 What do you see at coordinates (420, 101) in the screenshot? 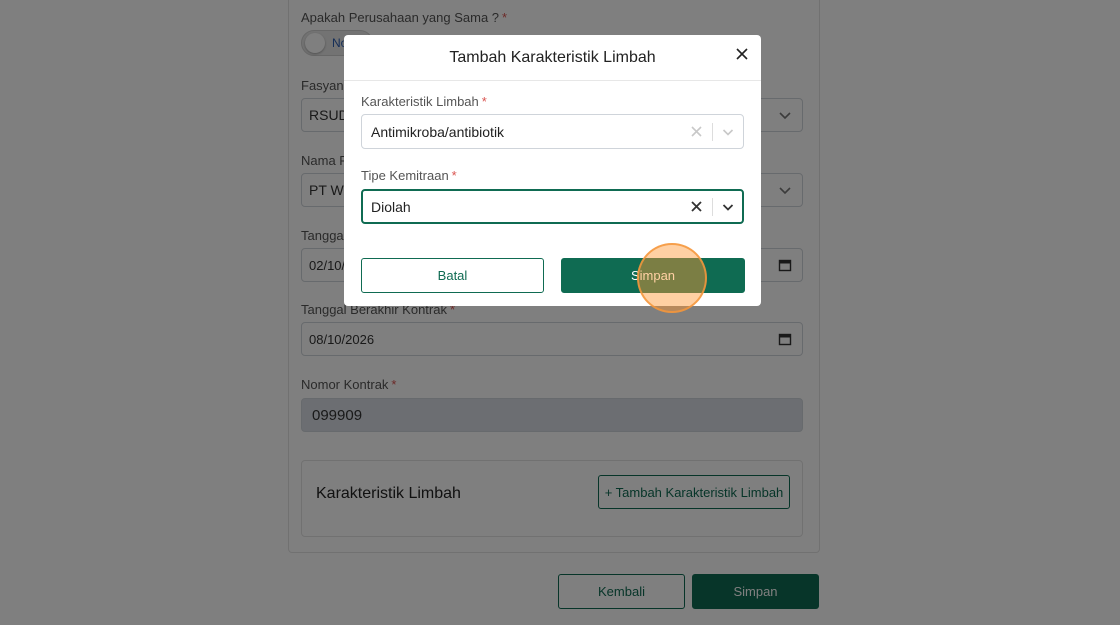
I see `karakteristik-label-text: Karakteristik Limbah` at bounding box center [420, 101].